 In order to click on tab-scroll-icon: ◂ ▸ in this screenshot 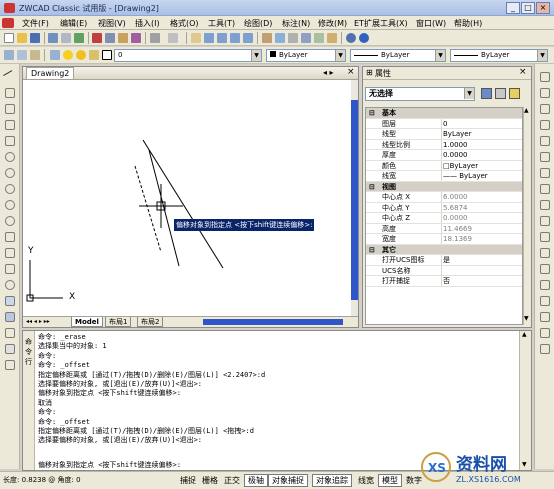, I will do `click(328, 72)`.